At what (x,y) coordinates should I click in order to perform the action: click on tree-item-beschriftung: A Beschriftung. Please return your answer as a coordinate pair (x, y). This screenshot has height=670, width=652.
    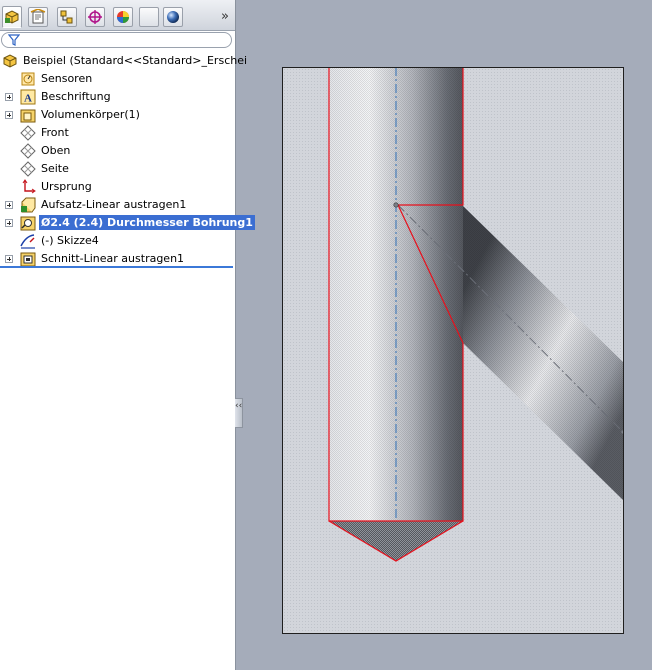
    Looking at the image, I should click on (66, 96).